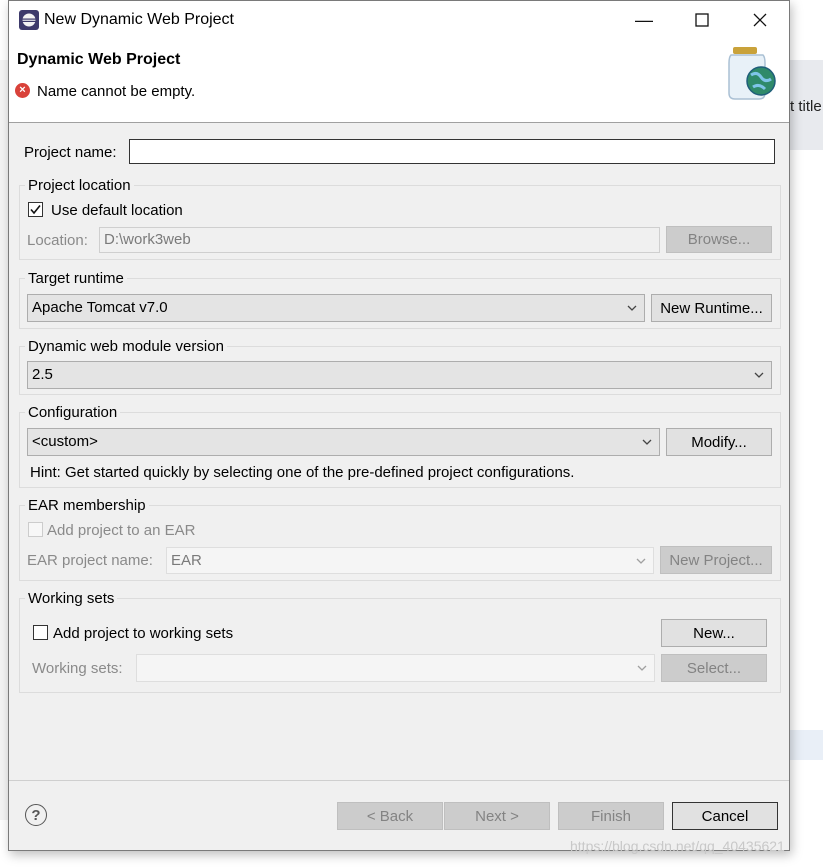  I want to click on footer-separator, so click(399, 780).